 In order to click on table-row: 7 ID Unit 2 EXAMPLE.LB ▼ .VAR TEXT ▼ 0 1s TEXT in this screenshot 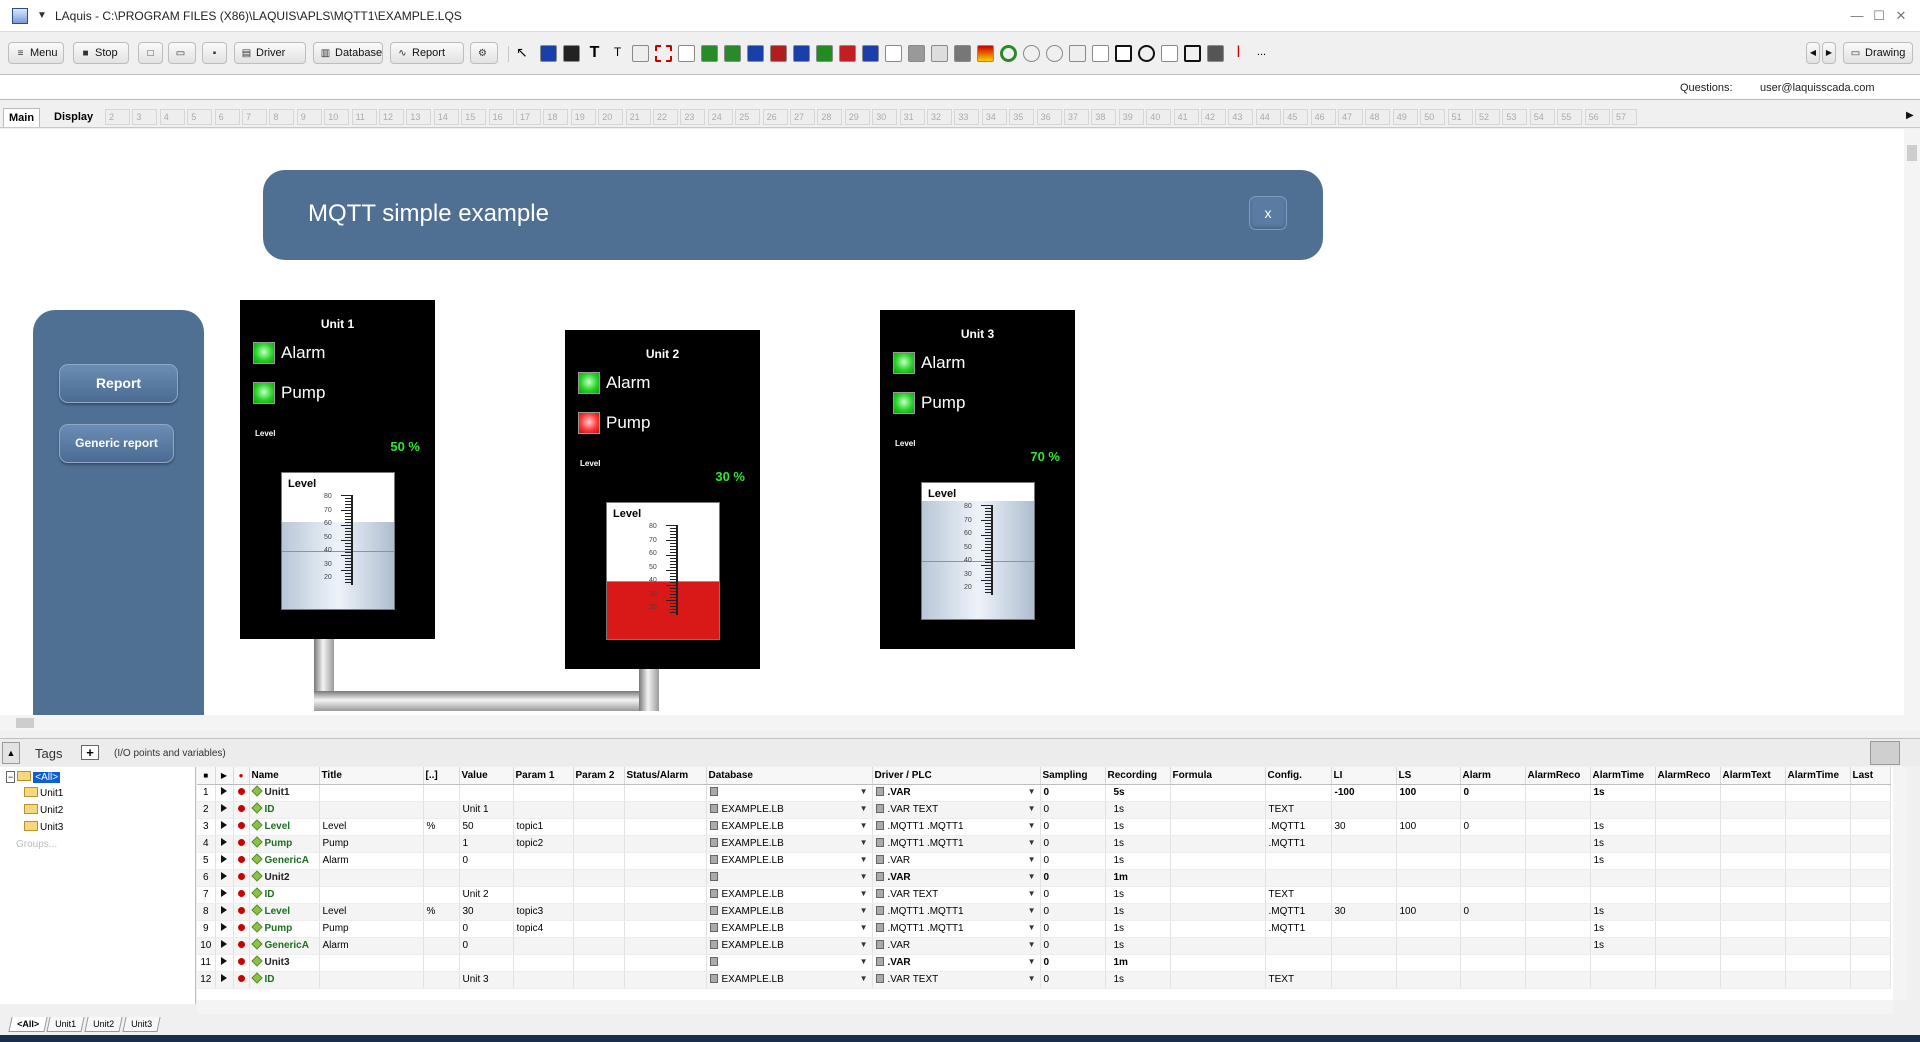, I will do `click(1044, 895)`.